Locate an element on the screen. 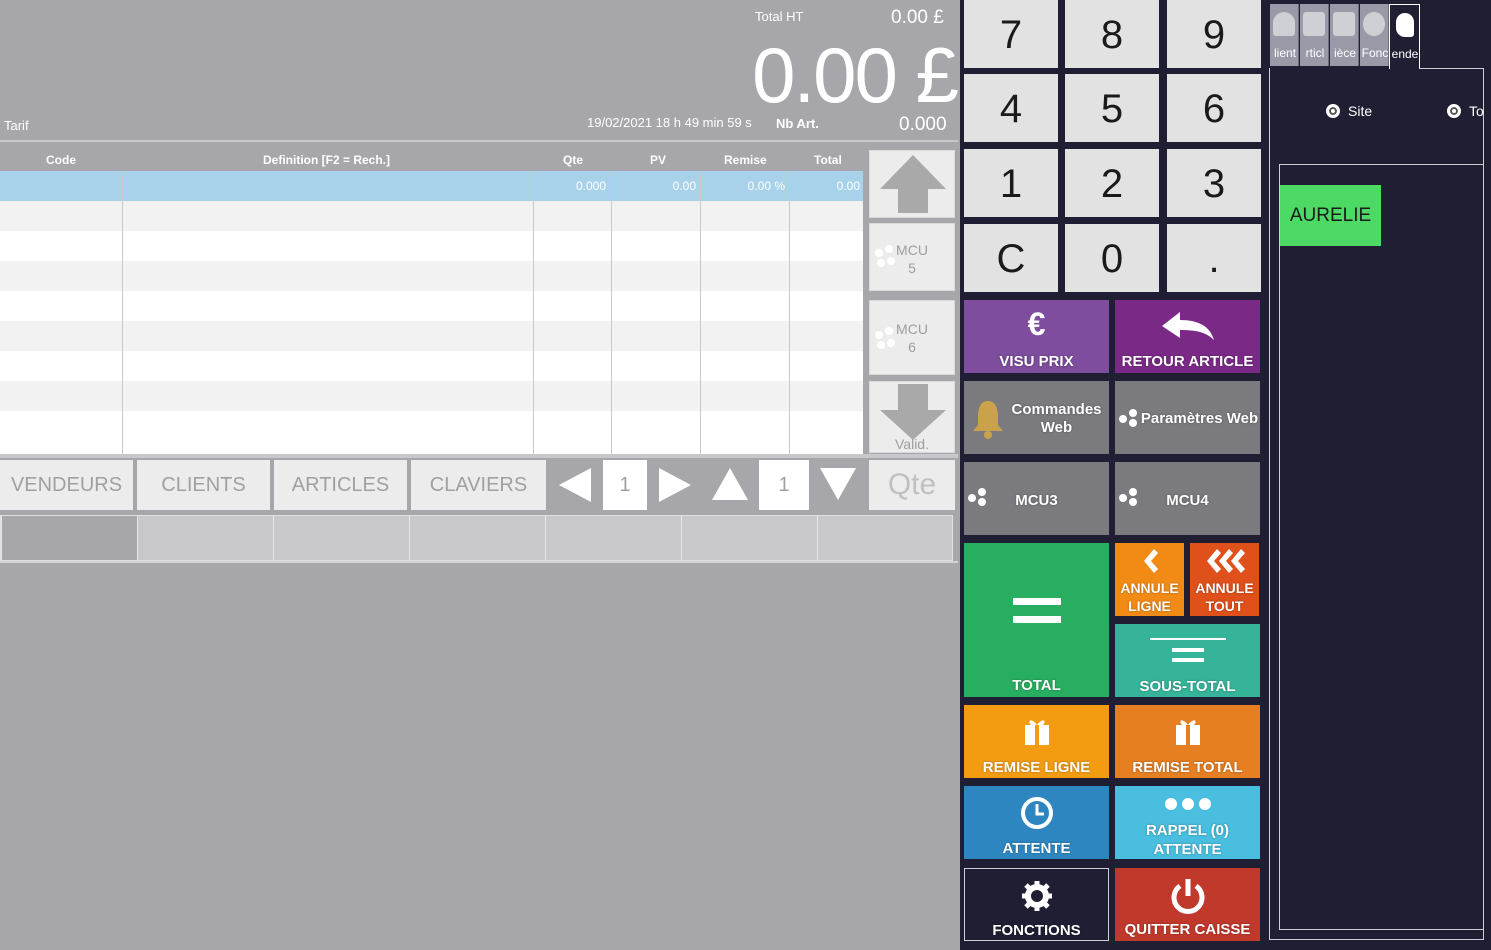  key-3: 3 is located at coordinates (1214, 183).